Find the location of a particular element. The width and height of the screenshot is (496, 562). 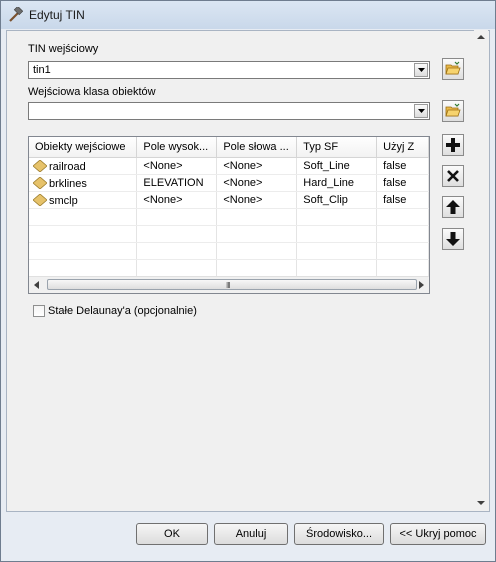

title-bar: Edytuj TIN is located at coordinates (248, 15).